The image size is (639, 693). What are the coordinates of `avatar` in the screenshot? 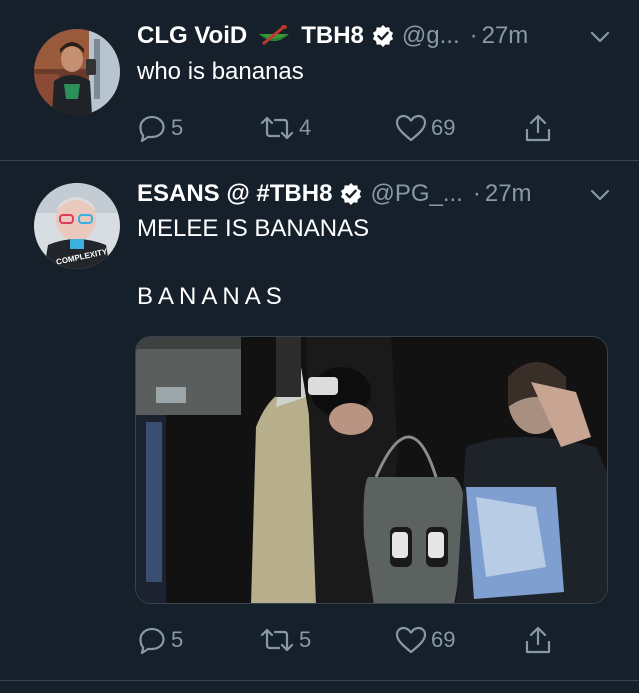 It's located at (77, 72).